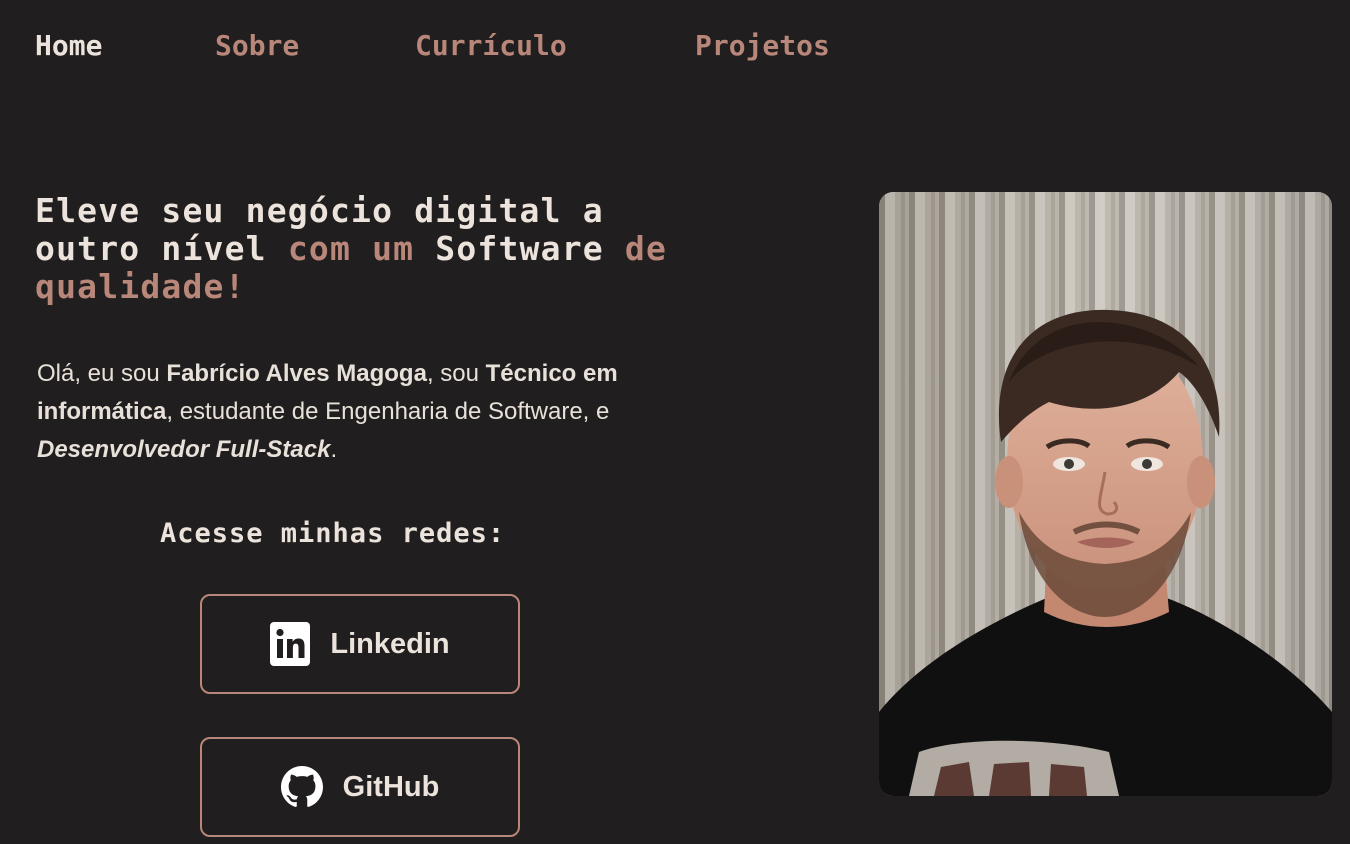  I want to click on nav-sobre-link: Sobre, so click(257, 46).